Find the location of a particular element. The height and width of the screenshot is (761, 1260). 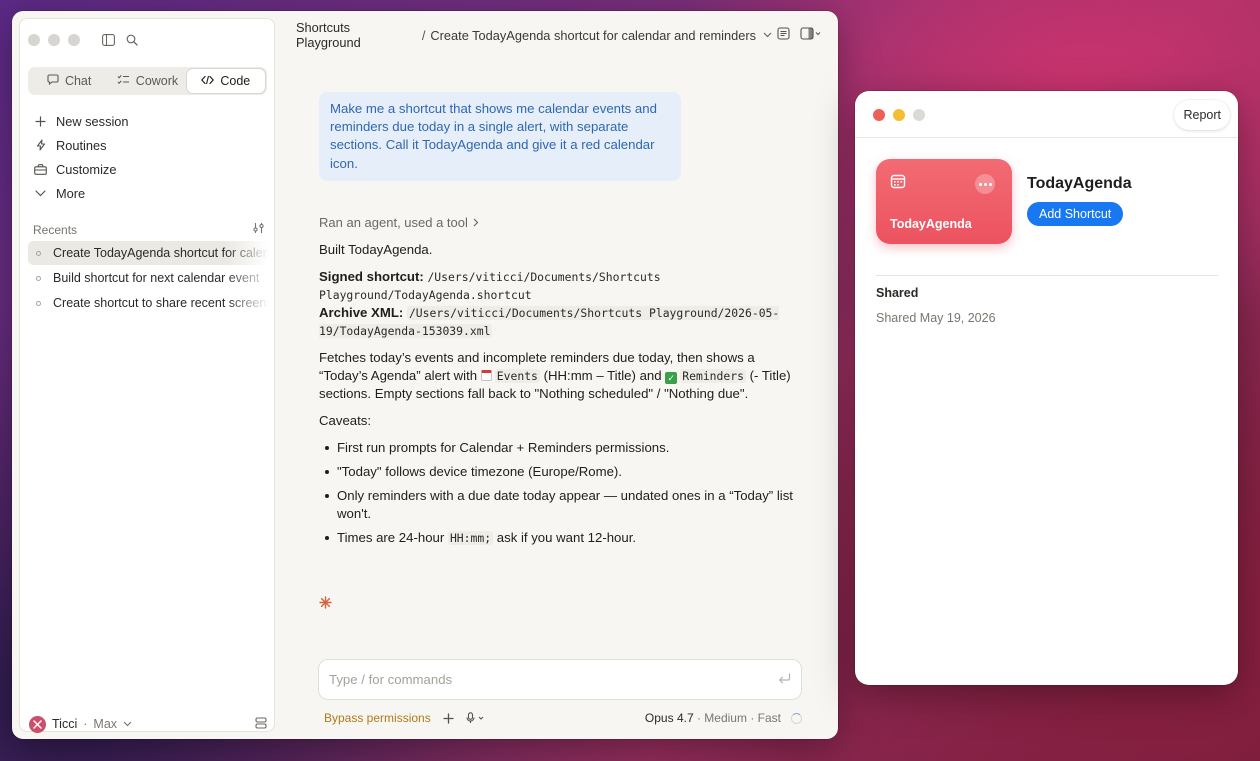

sidebar-item-label: Customize is located at coordinates (86, 169).